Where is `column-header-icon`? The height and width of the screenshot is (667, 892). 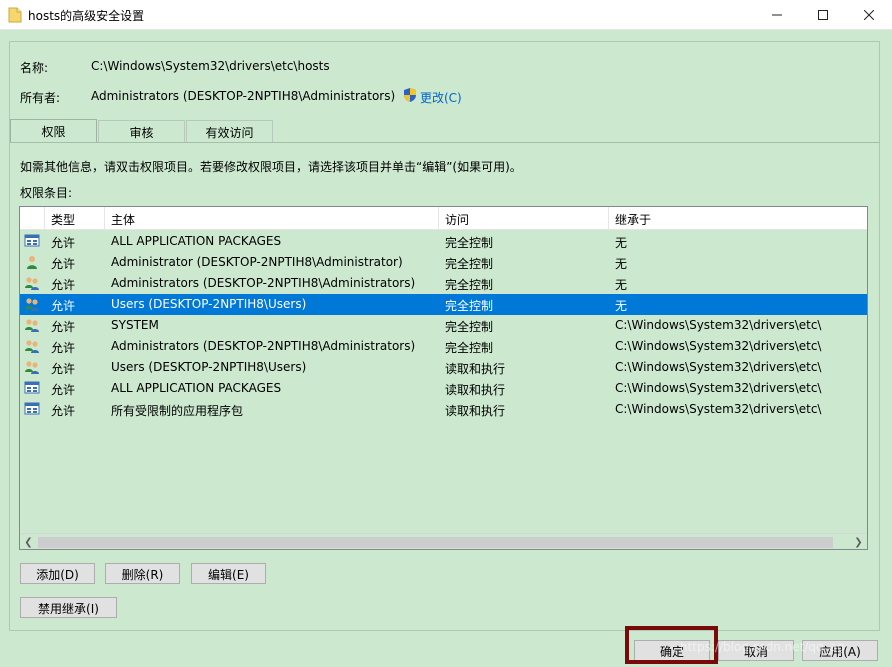 column-header-icon is located at coordinates (32, 218).